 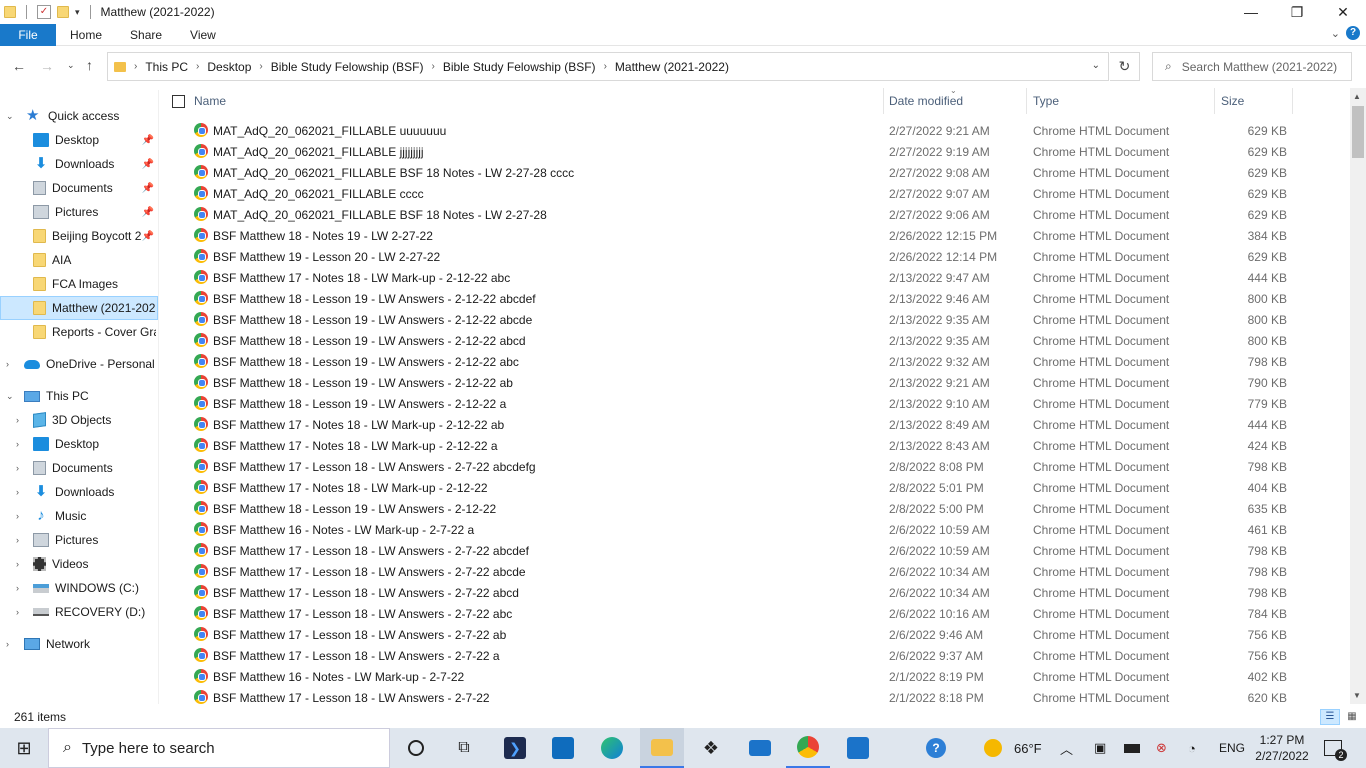 I want to click on show-hidden-icons: ︿, so click(x=1066, y=748).